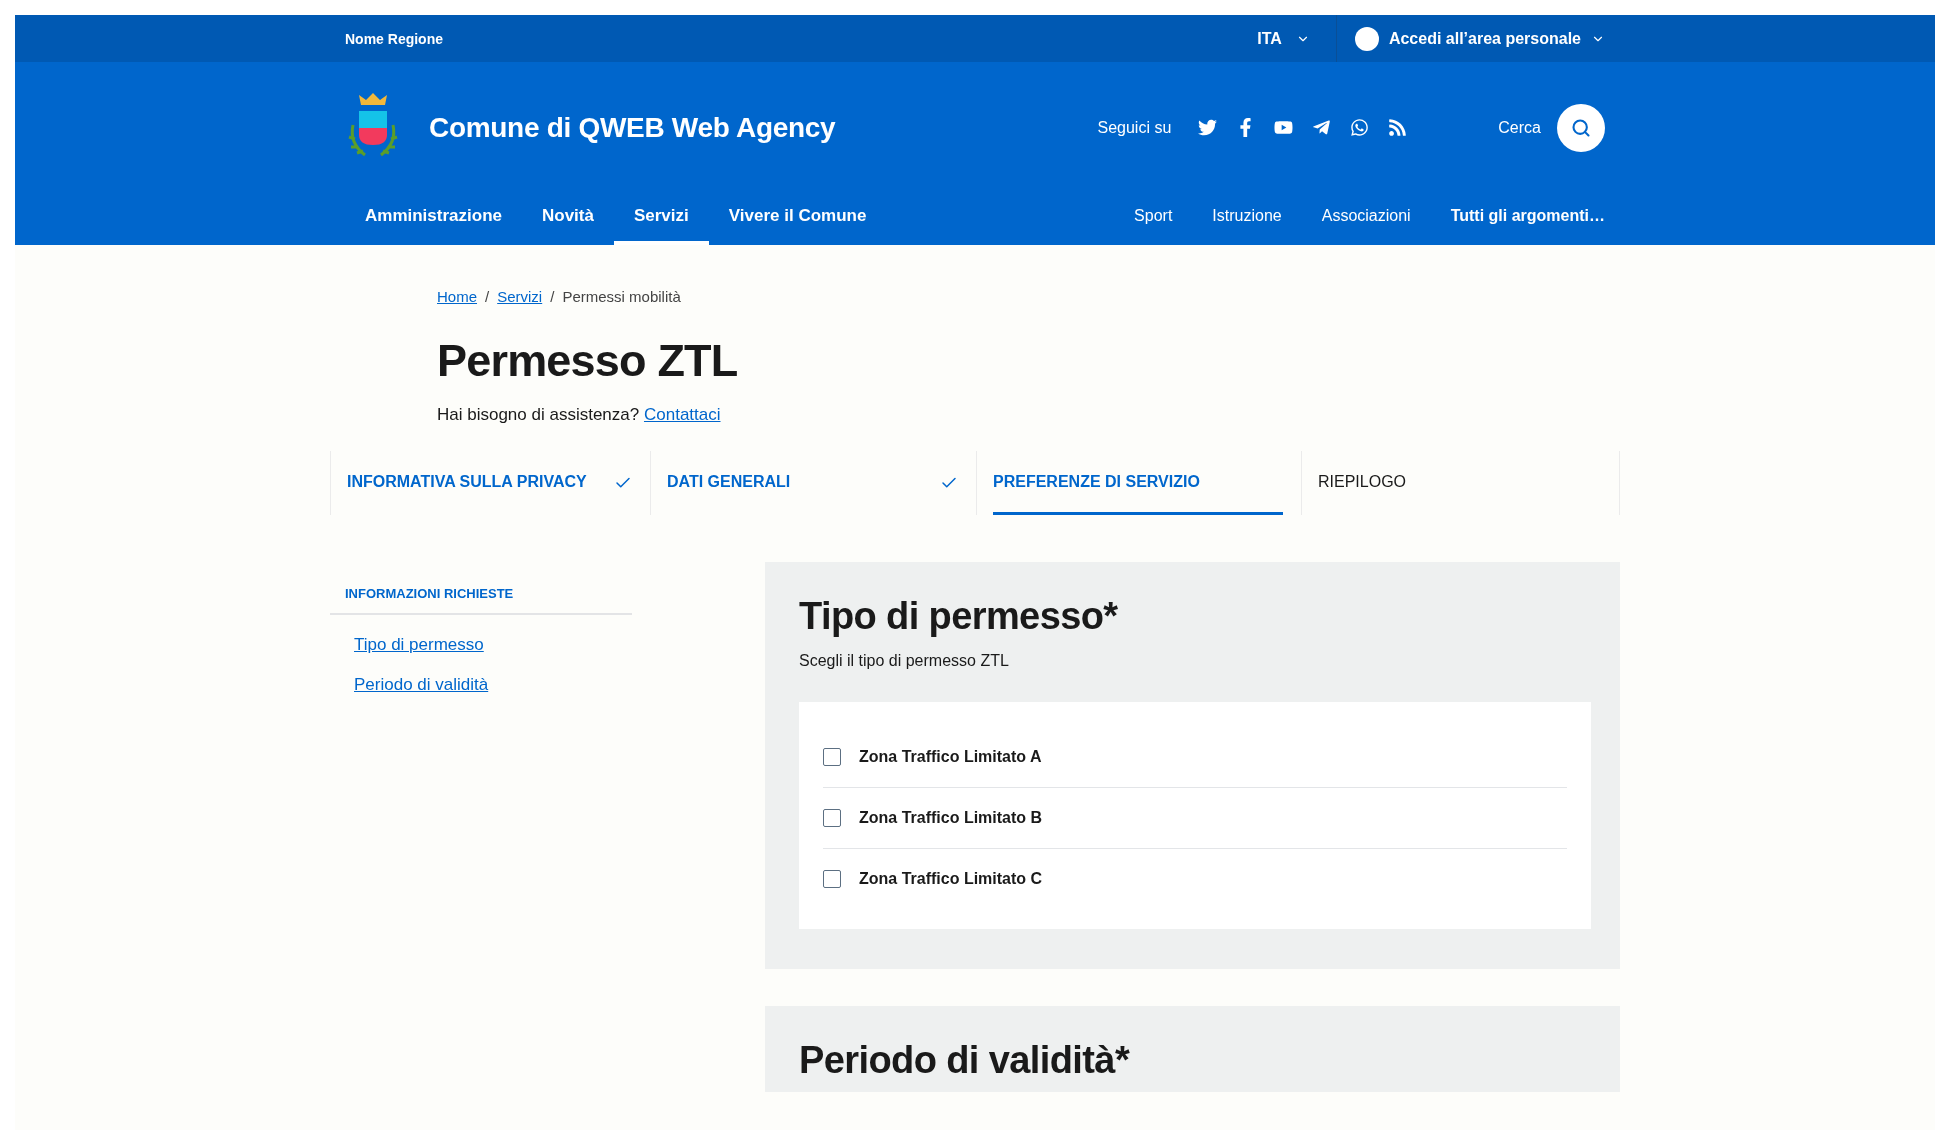 Image resolution: width=1950 pixels, height=1130 pixels. What do you see at coordinates (813, 483) in the screenshot?
I see `step-tab: DATI GENERALI` at bounding box center [813, 483].